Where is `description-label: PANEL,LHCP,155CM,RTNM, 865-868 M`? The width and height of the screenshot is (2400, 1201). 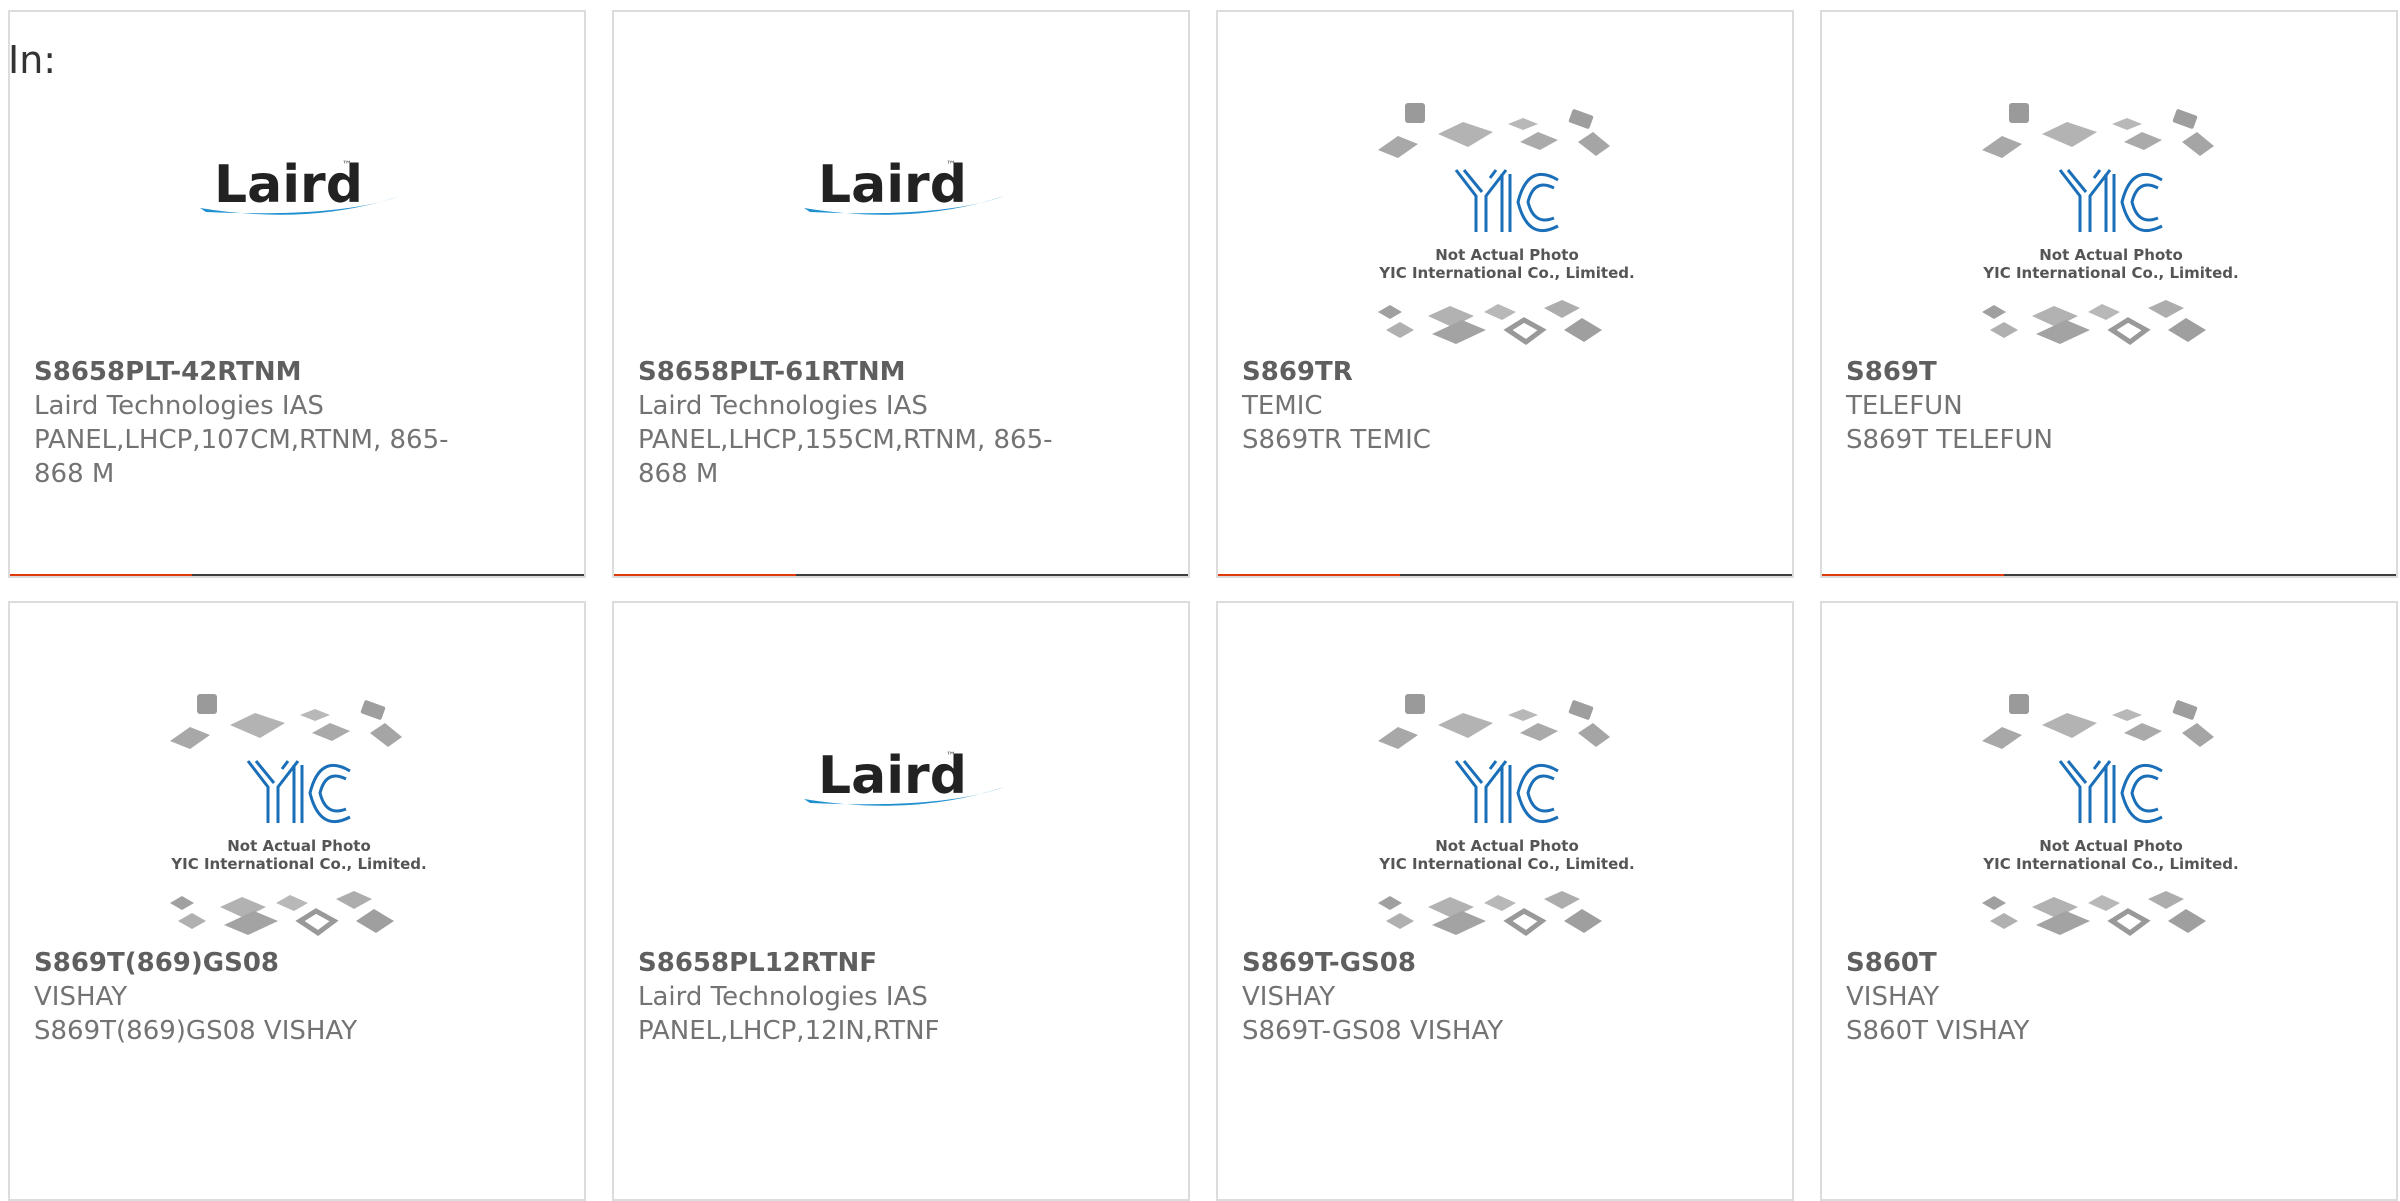
description-label: PANEL,LHCP,155CM,RTNM, 865-868 M is located at coordinates (845, 457).